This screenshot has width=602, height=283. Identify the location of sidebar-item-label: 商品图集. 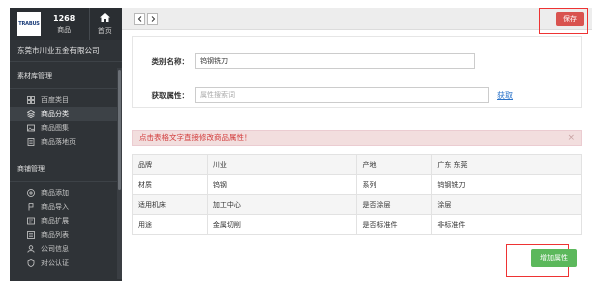
(55, 128).